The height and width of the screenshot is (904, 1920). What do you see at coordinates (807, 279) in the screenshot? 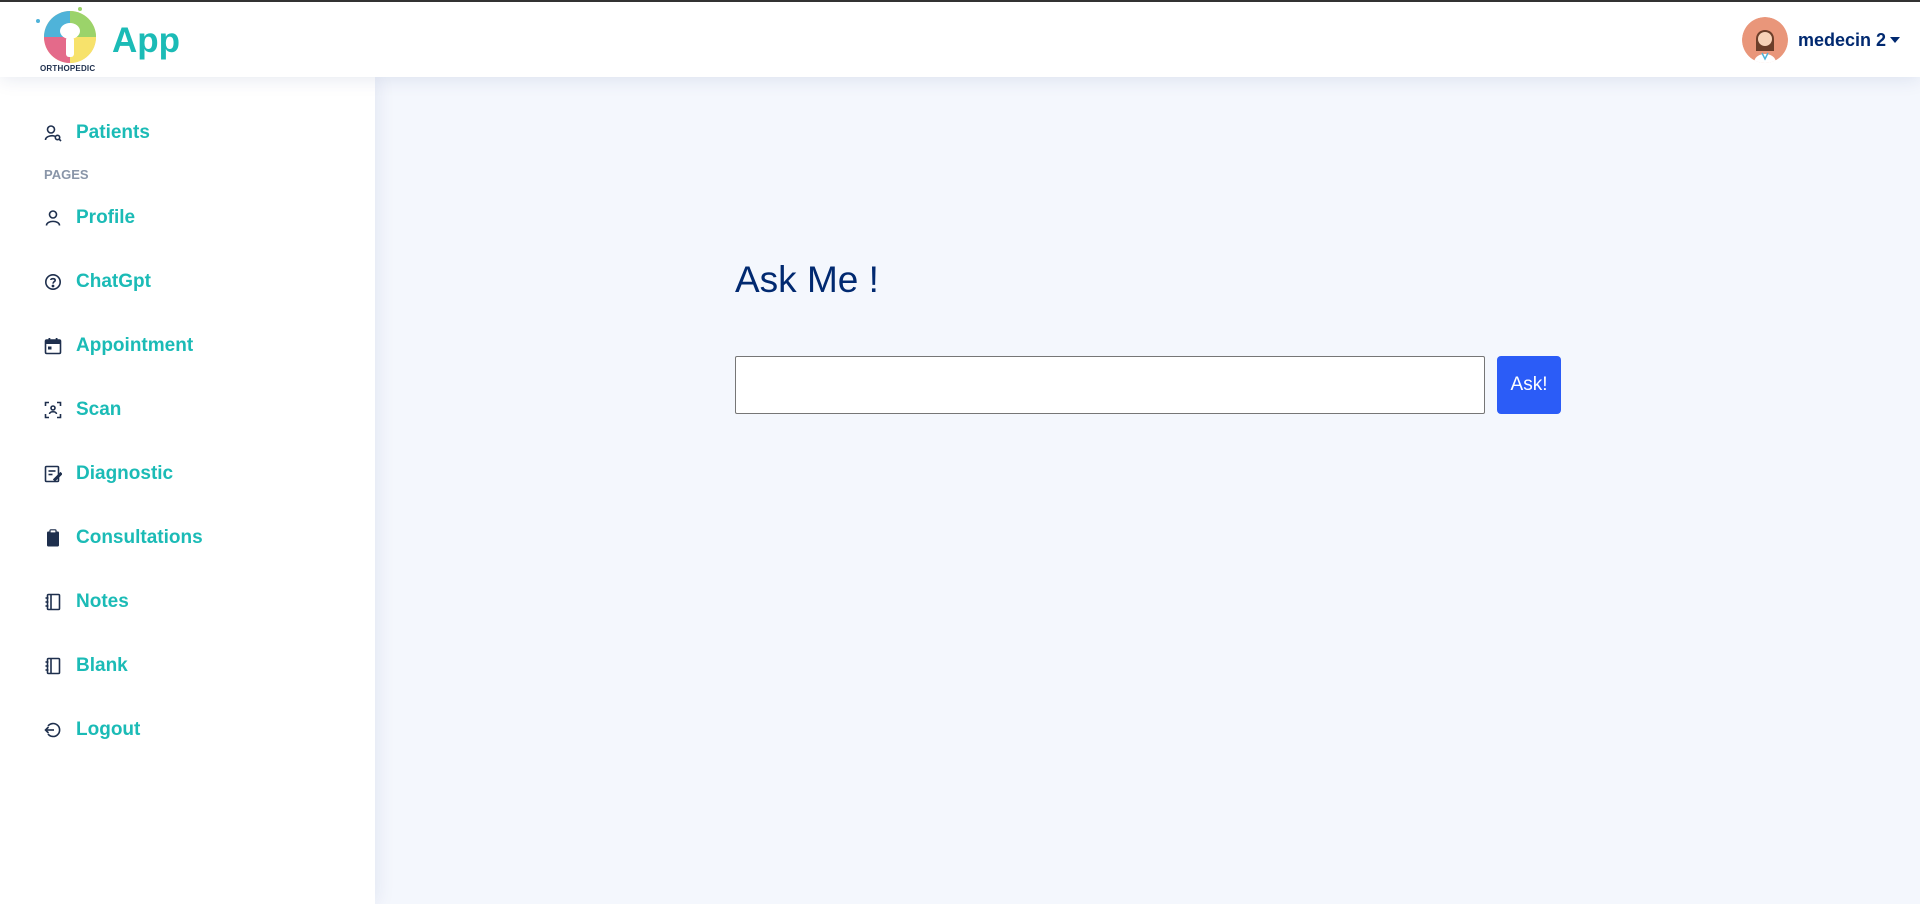
I see `page-title: Ask Me !` at bounding box center [807, 279].